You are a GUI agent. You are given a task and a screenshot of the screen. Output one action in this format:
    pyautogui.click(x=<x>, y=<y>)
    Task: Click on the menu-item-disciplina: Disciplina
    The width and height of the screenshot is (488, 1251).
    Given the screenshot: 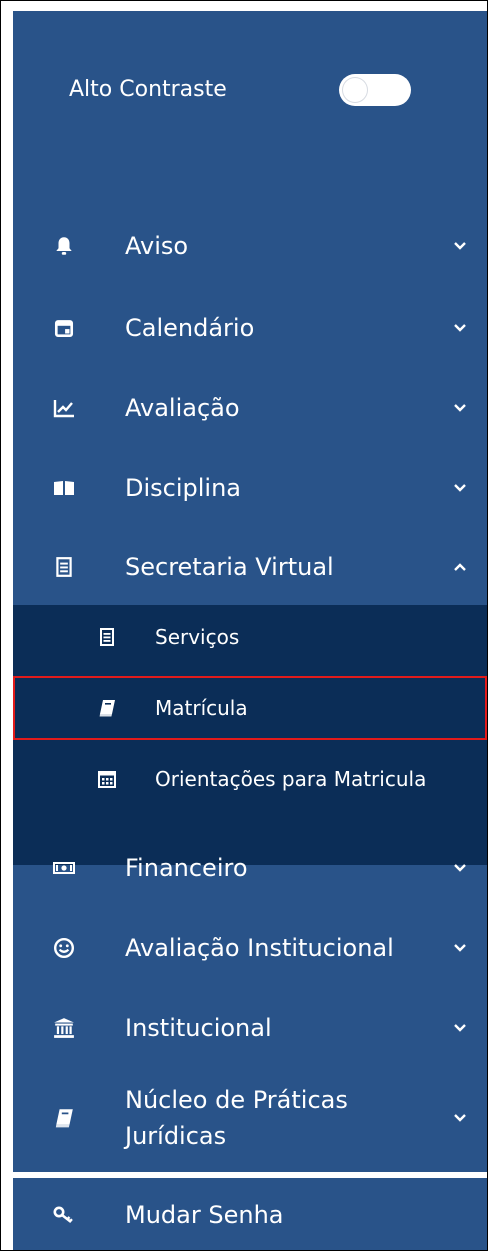 What is the action you would take?
    pyautogui.click(x=250, y=488)
    